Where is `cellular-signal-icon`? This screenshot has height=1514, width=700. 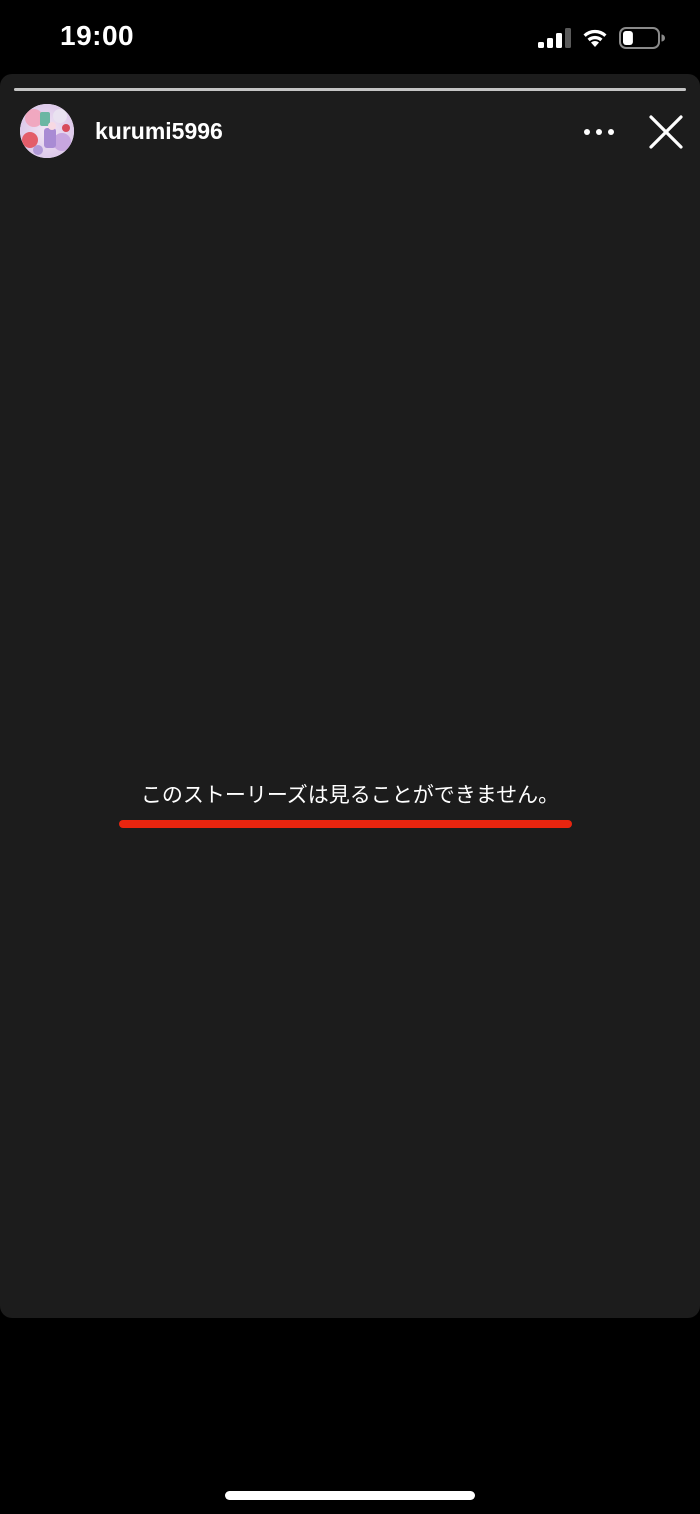 cellular-signal-icon is located at coordinates (554, 38).